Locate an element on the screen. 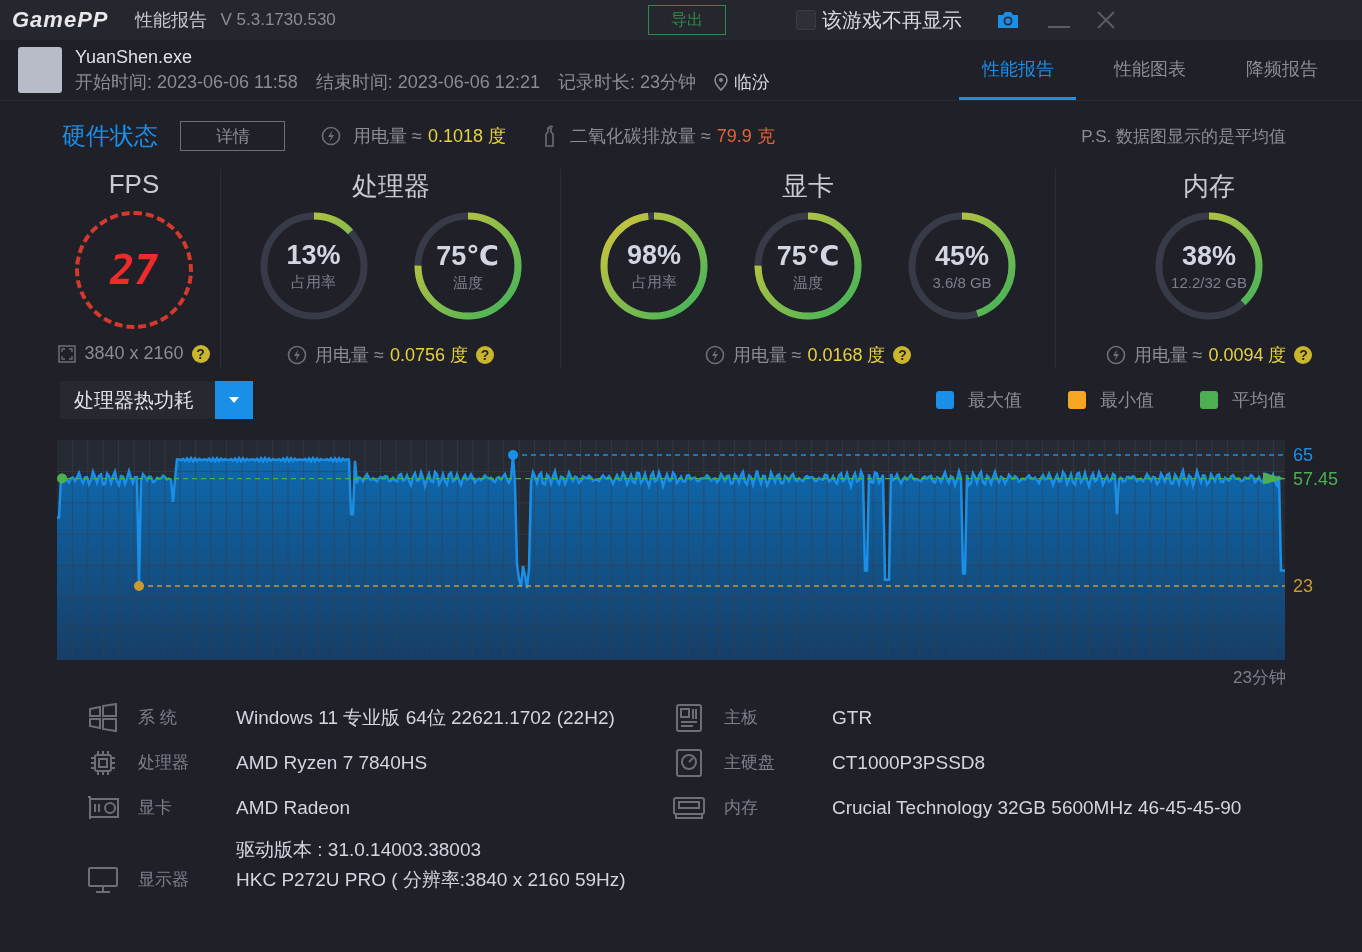  spec-value: CT1000P3PSSD8 is located at coordinates (909, 763).